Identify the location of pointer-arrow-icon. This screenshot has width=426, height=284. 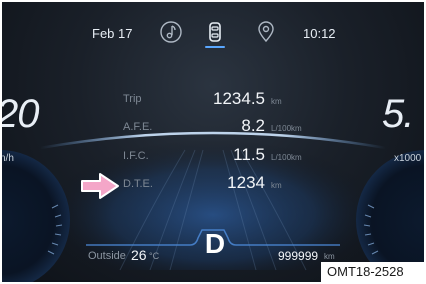
(100, 186).